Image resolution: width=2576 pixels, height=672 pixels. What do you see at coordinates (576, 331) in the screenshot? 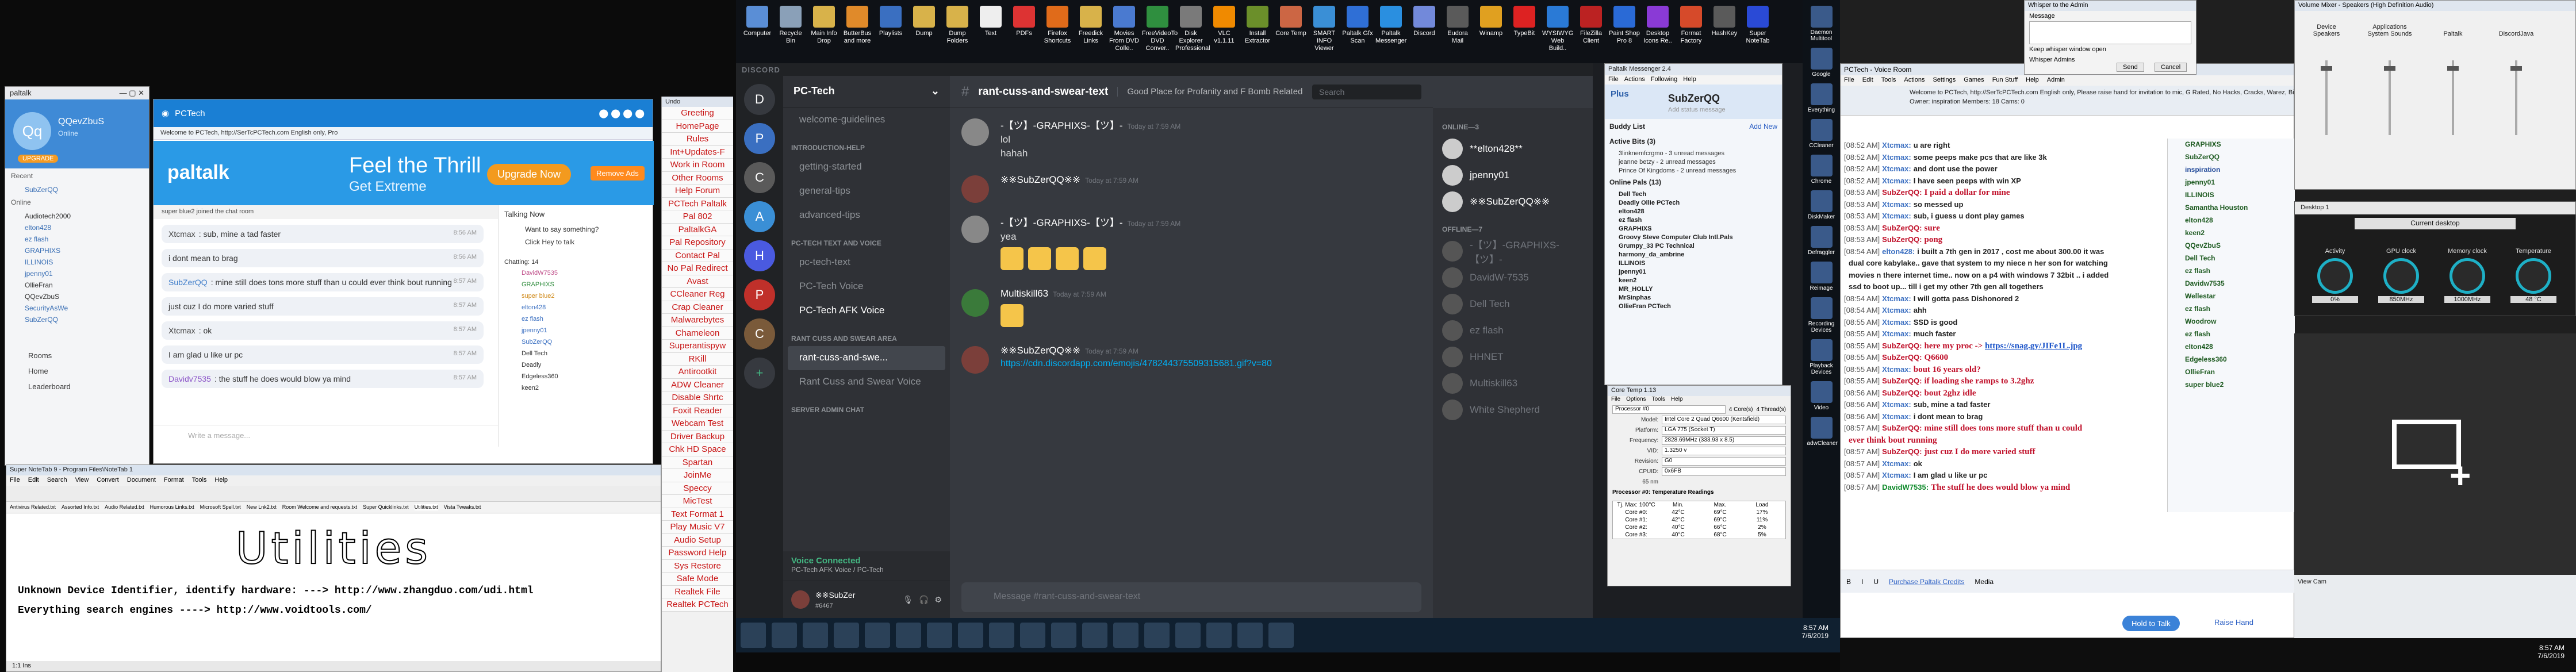
I see `user-list-item: jpenny01` at bounding box center [576, 331].